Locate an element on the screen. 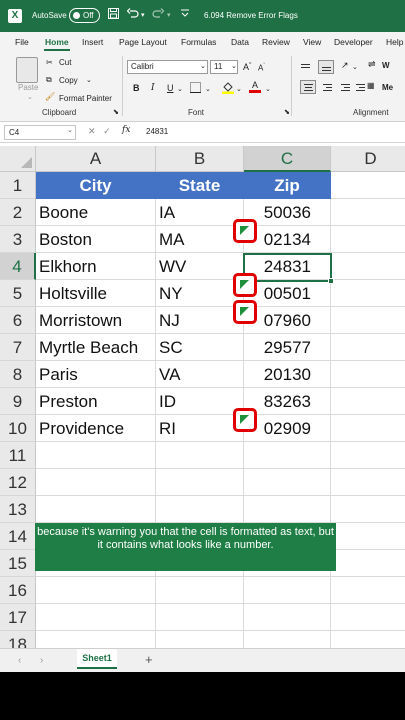  decrease-indent-icon is located at coordinates (345, 87).